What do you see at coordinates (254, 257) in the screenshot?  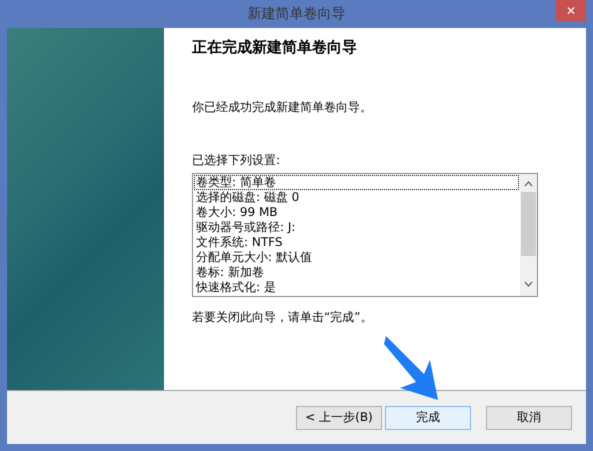 I see `settings-item: 分配单元大小: 默认值` at bounding box center [254, 257].